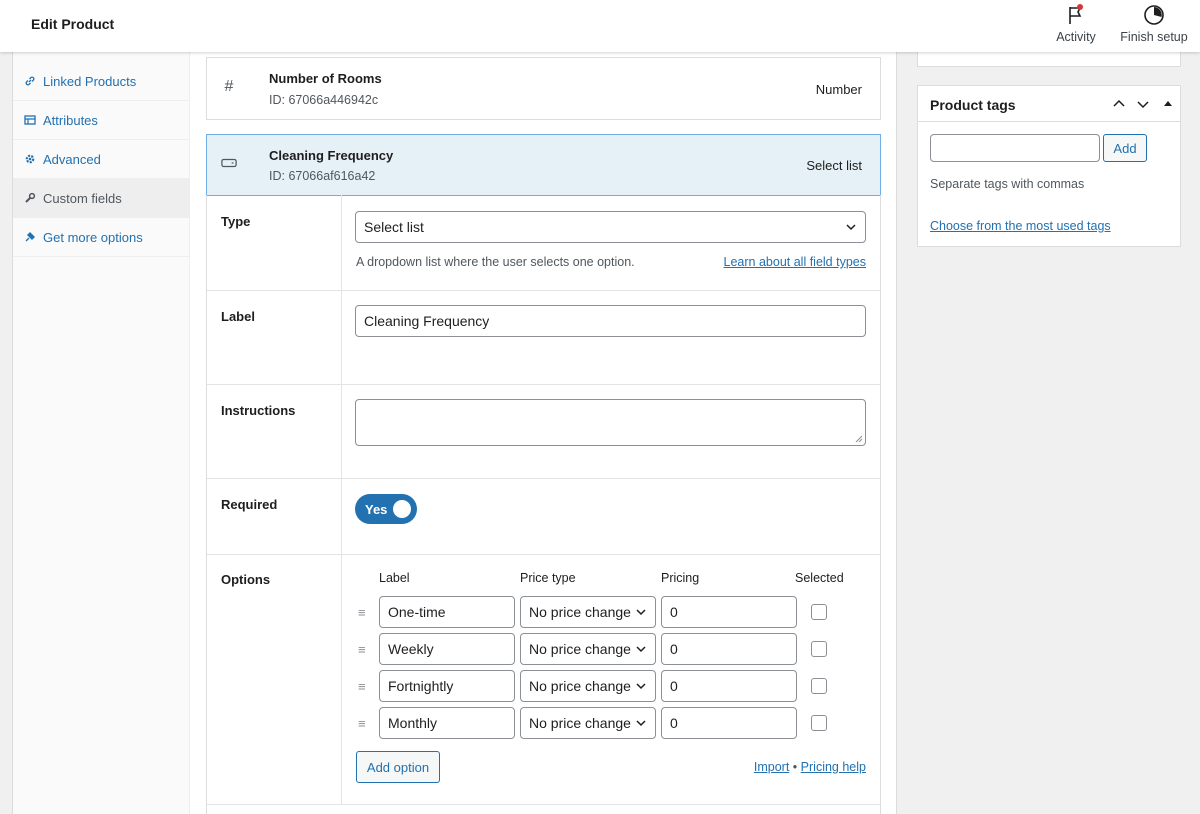 The height and width of the screenshot is (814, 1200). What do you see at coordinates (101, 120) in the screenshot?
I see `tab-attributes: Attributes` at bounding box center [101, 120].